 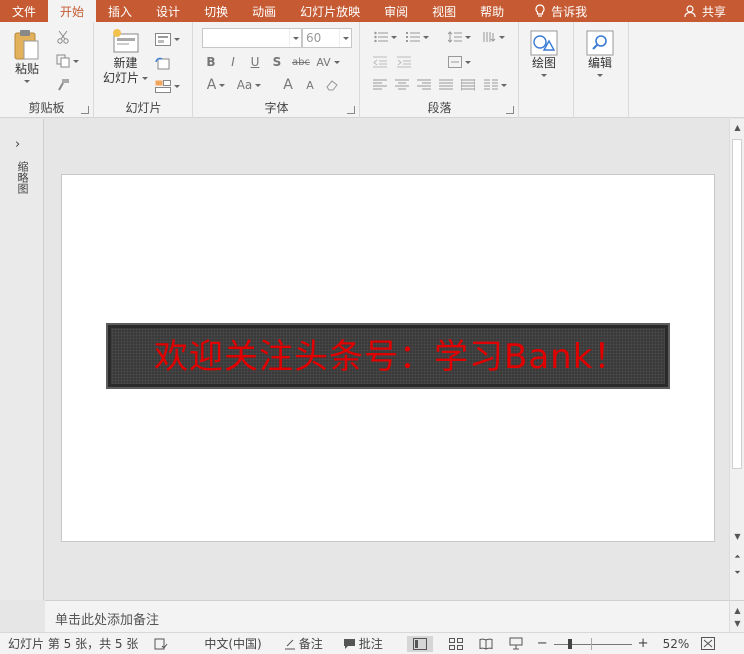 I want to click on thumbnail-pane: › 缩略图, so click(x=22, y=359).